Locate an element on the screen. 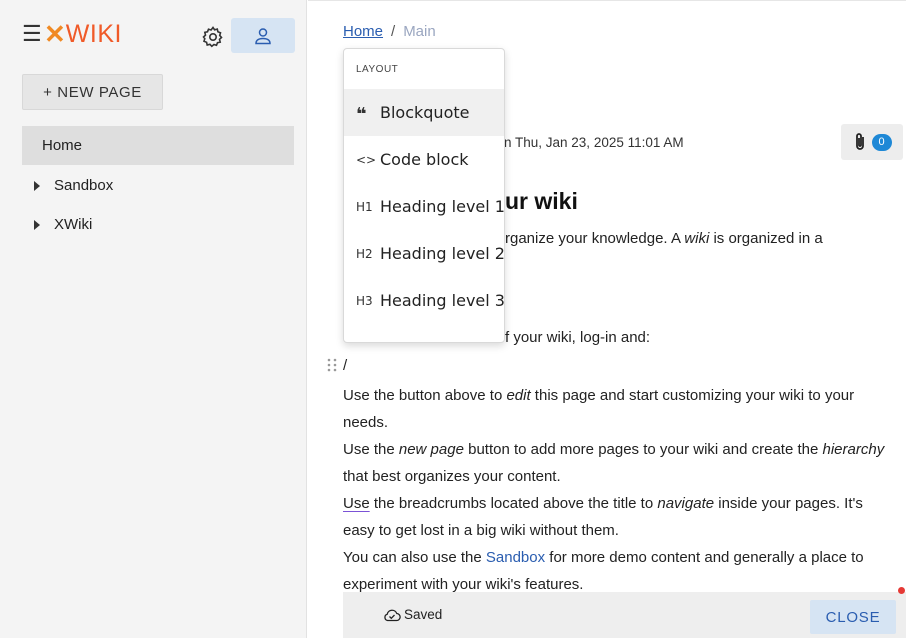 This screenshot has height=638, width=906. sidebar-item-home: Home is located at coordinates (158, 145).